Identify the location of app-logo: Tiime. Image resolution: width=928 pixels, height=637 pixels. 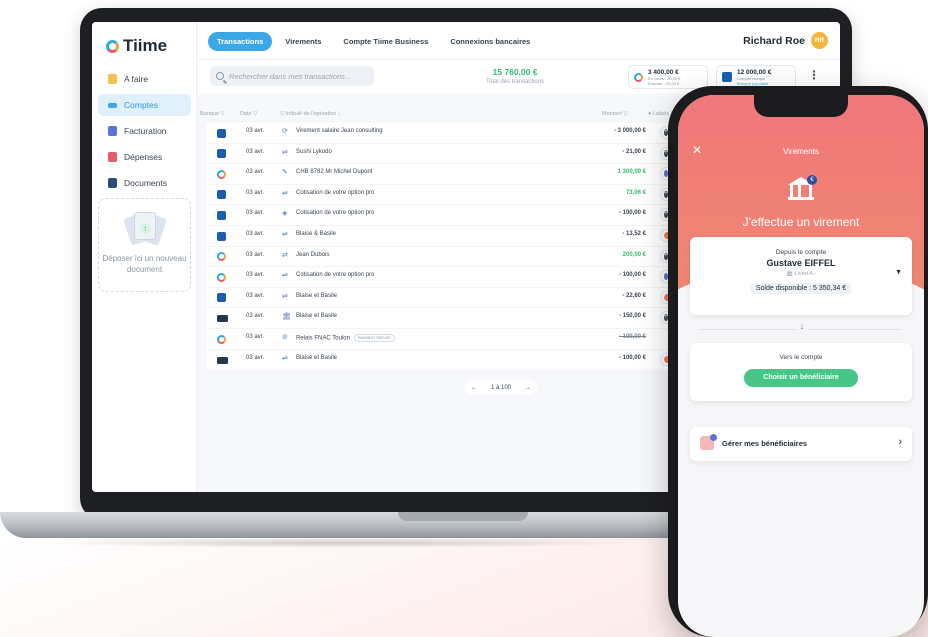
(136, 46).